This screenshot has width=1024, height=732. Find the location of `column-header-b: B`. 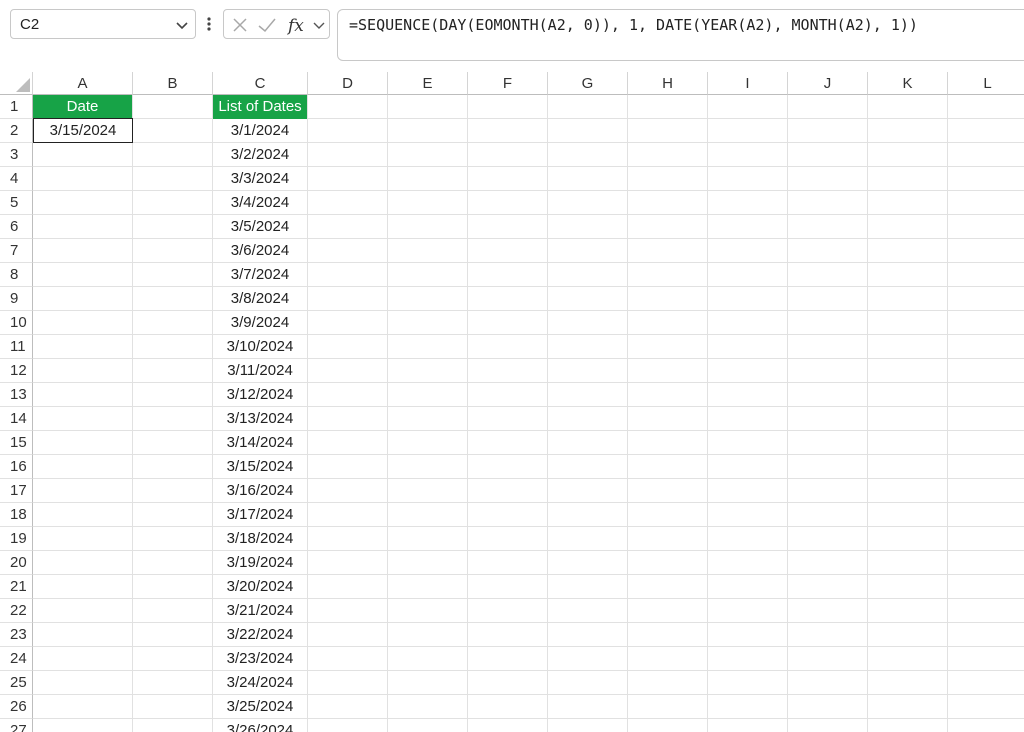

column-header-b: B is located at coordinates (173, 83).